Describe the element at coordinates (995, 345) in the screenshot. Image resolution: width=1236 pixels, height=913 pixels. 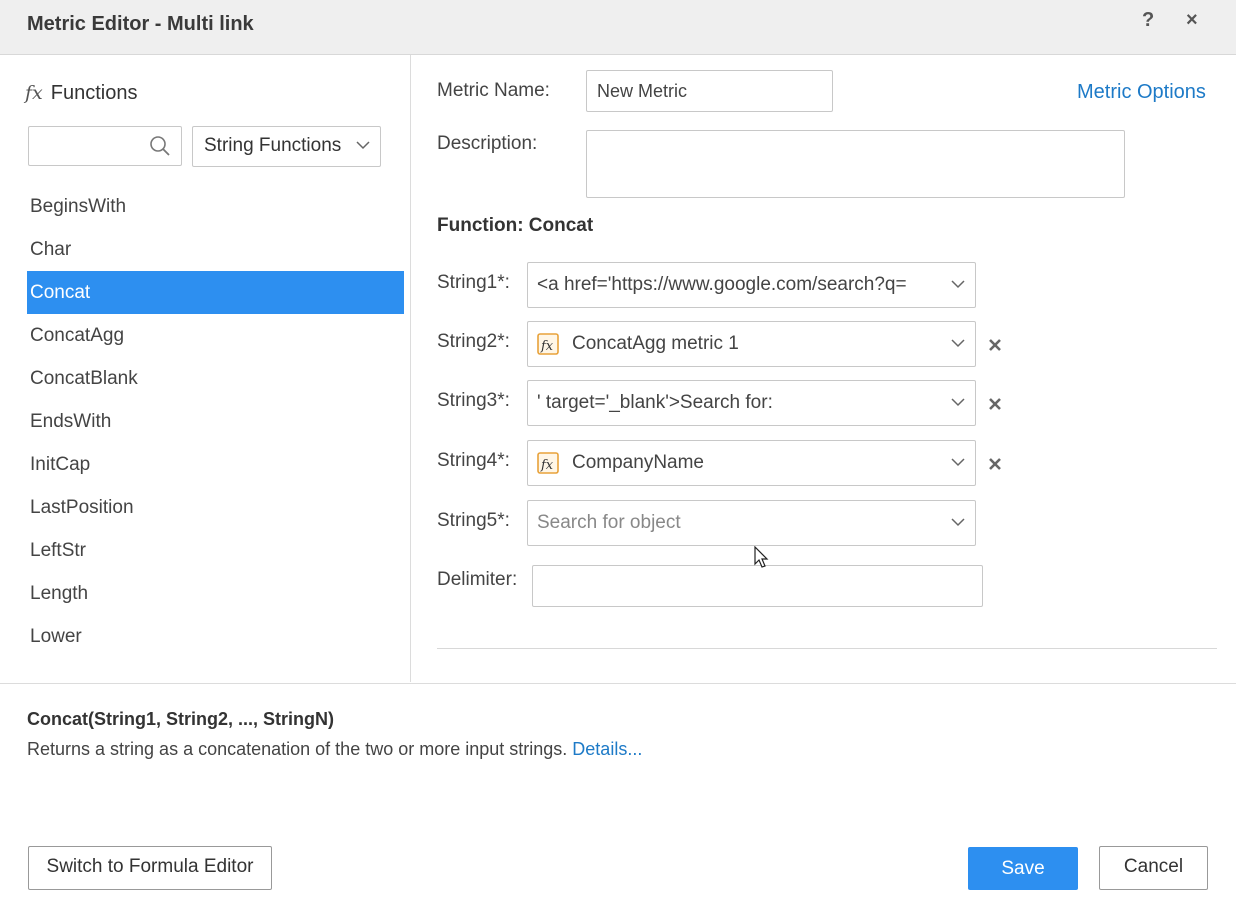
I see `remove-string2-icon` at that location.